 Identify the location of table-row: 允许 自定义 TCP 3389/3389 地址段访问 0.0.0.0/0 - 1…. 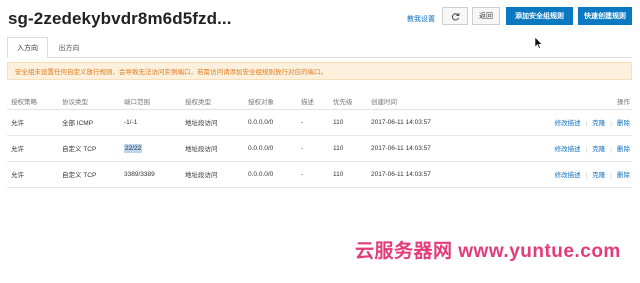
(319, 174).